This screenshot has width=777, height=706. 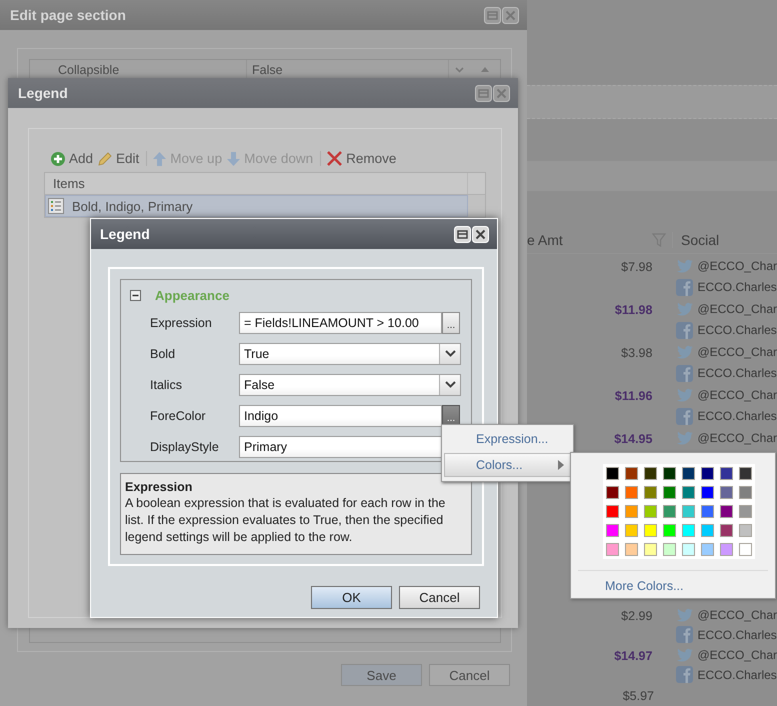 I want to click on column-header: Social, so click(x=700, y=240).